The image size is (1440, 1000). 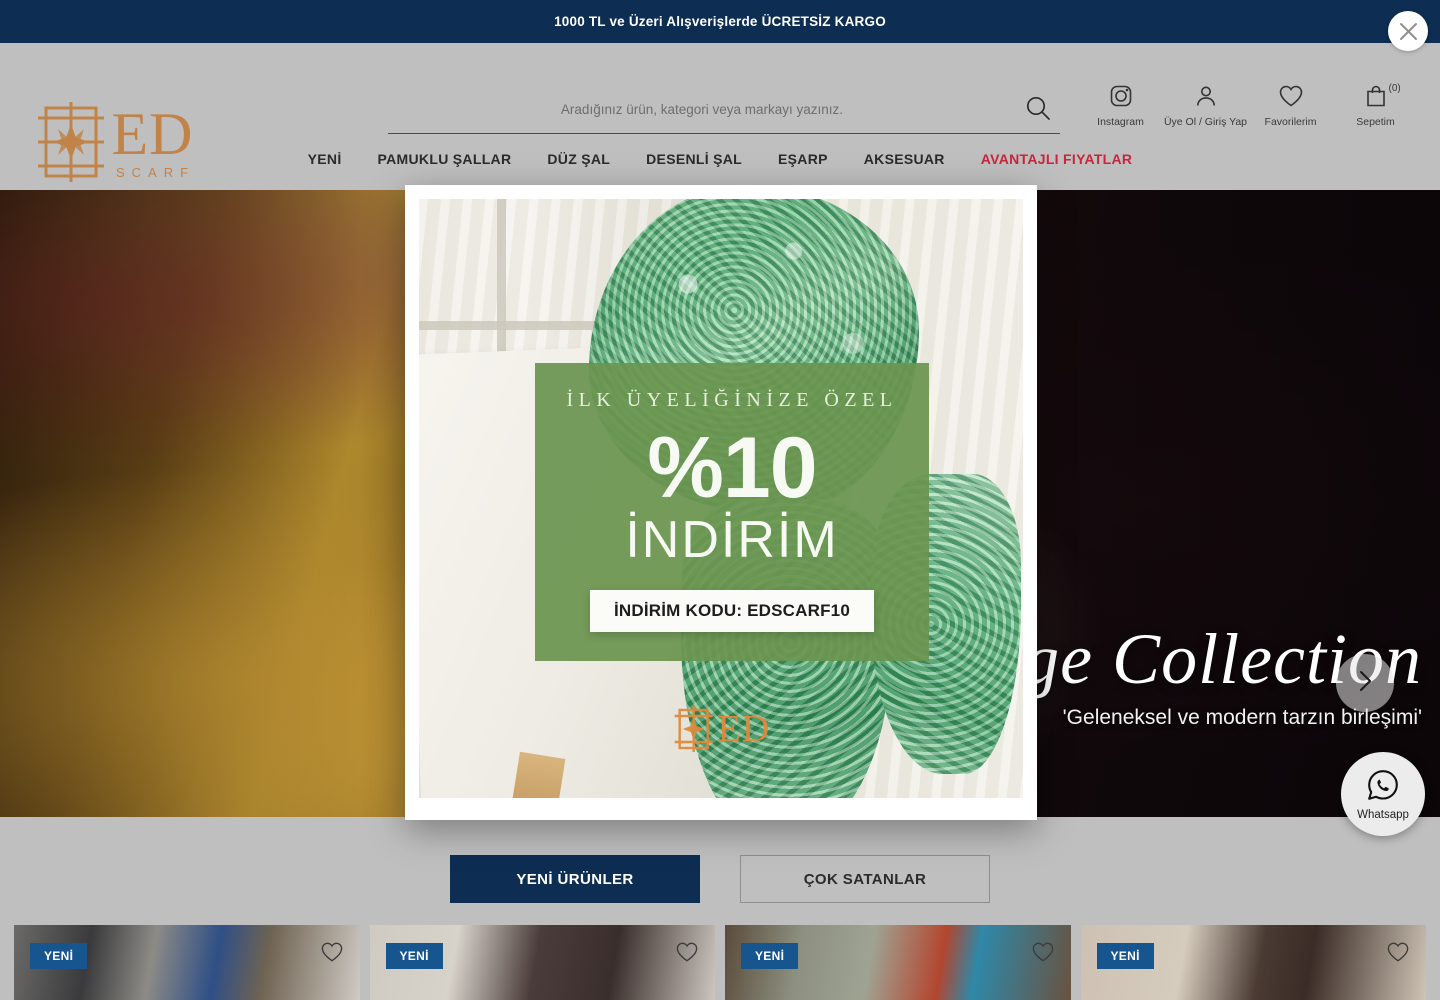 I want to click on site-logo: ED SCARF, so click(x=113, y=142).